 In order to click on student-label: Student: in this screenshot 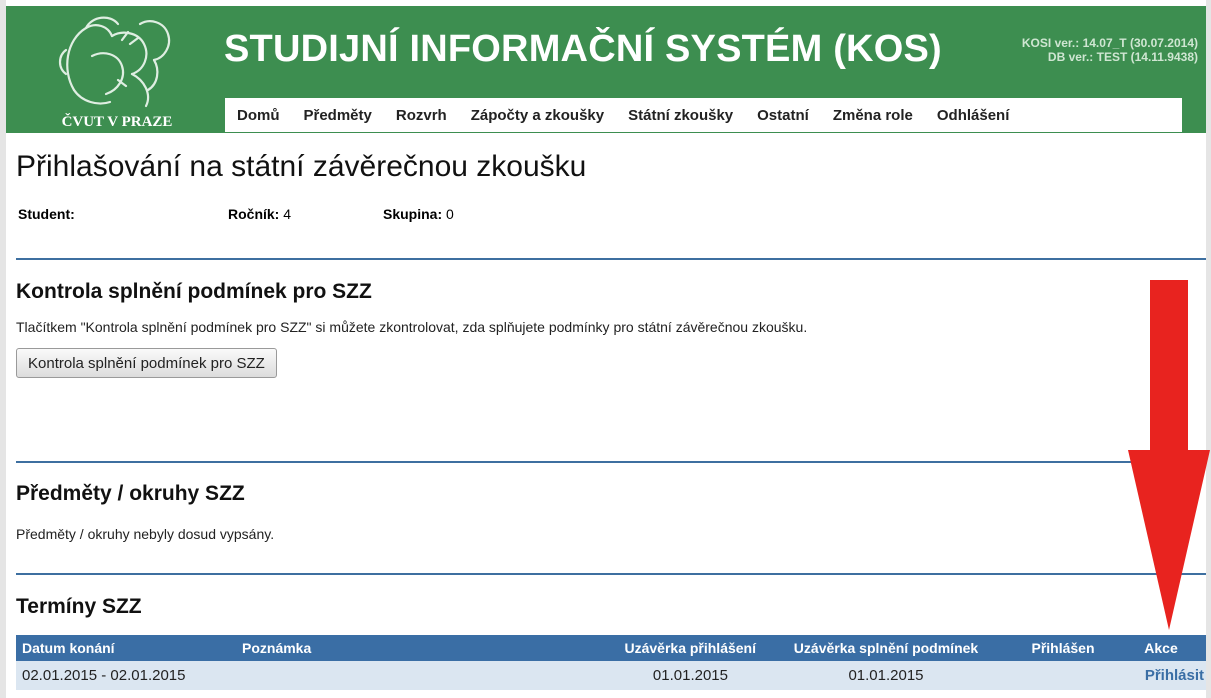, I will do `click(46, 214)`.